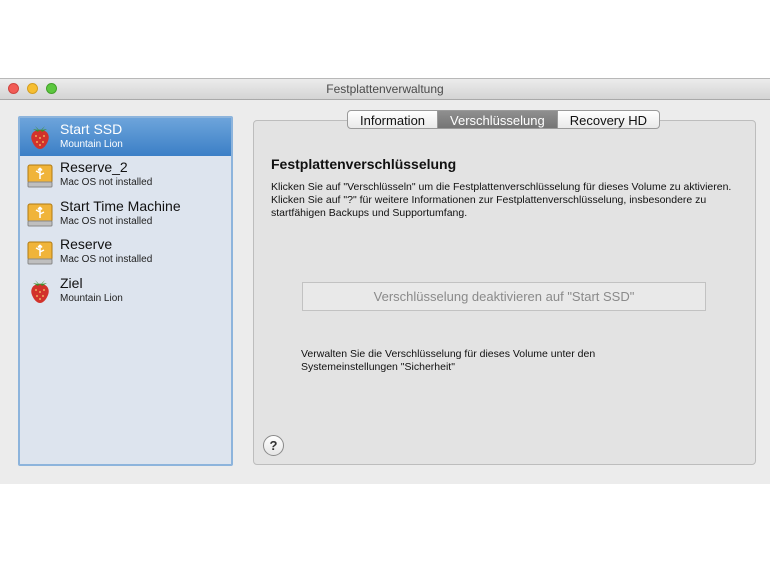 The width and height of the screenshot is (770, 578). What do you see at coordinates (94, 167) in the screenshot?
I see `sidebar-item-name: Reserve_2` at bounding box center [94, 167].